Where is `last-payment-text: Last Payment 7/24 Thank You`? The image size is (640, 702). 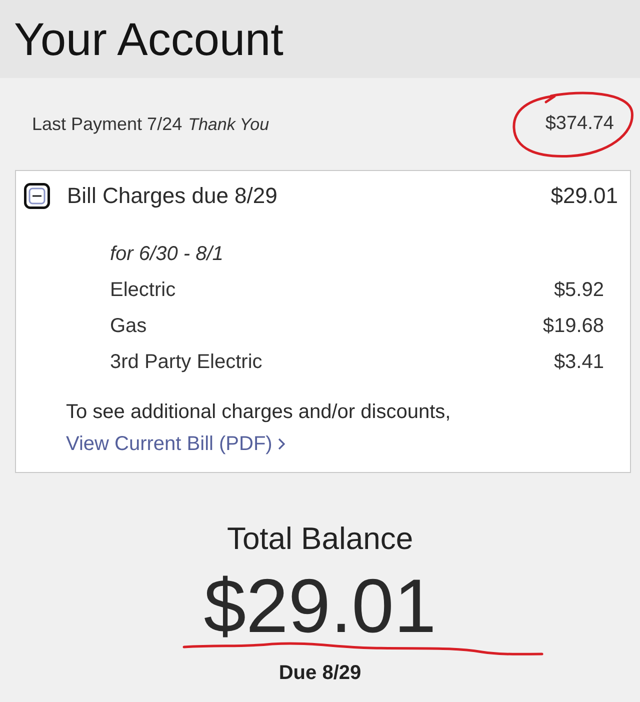
last-payment-text: Last Payment 7/24 Thank You is located at coordinates (151, 124).